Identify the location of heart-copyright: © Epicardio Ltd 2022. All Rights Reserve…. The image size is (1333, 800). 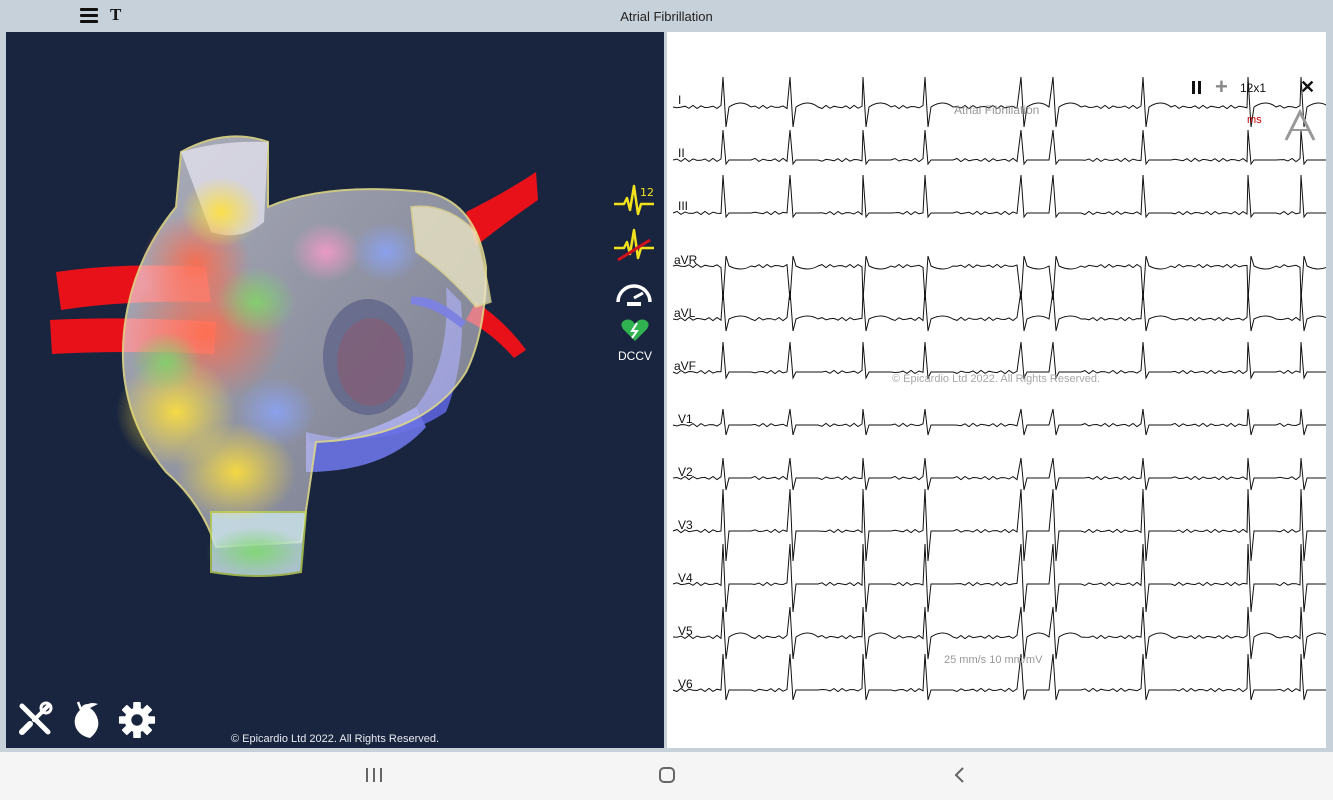
(335, 739).